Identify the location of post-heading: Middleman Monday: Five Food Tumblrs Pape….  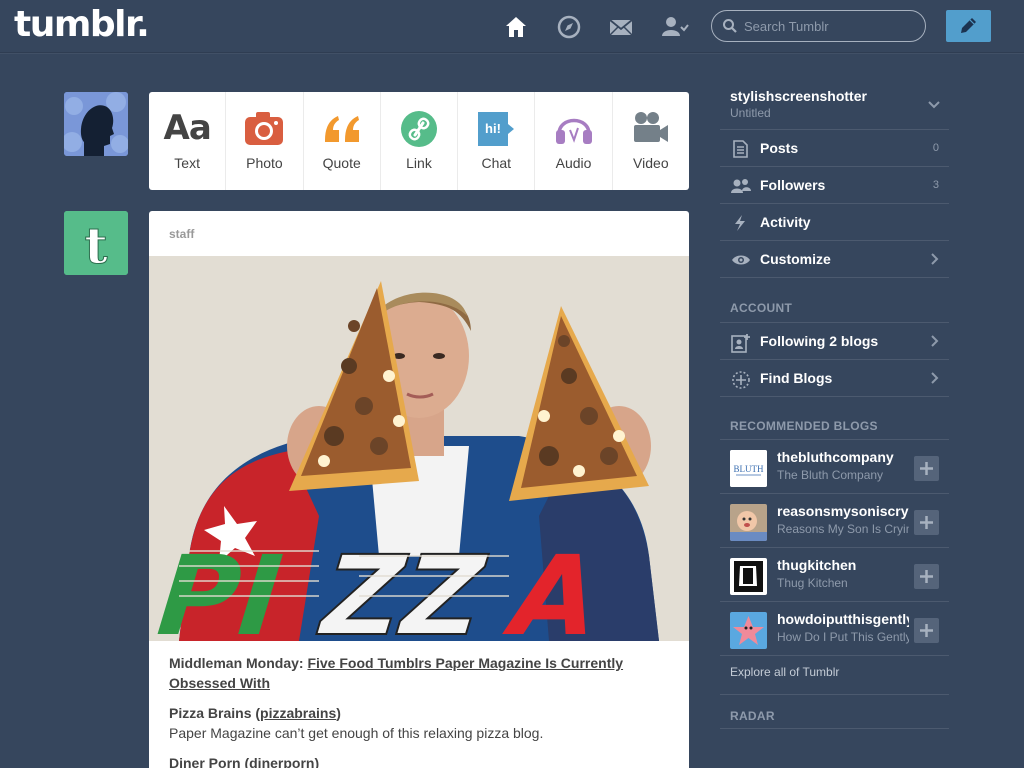
(396, 673).